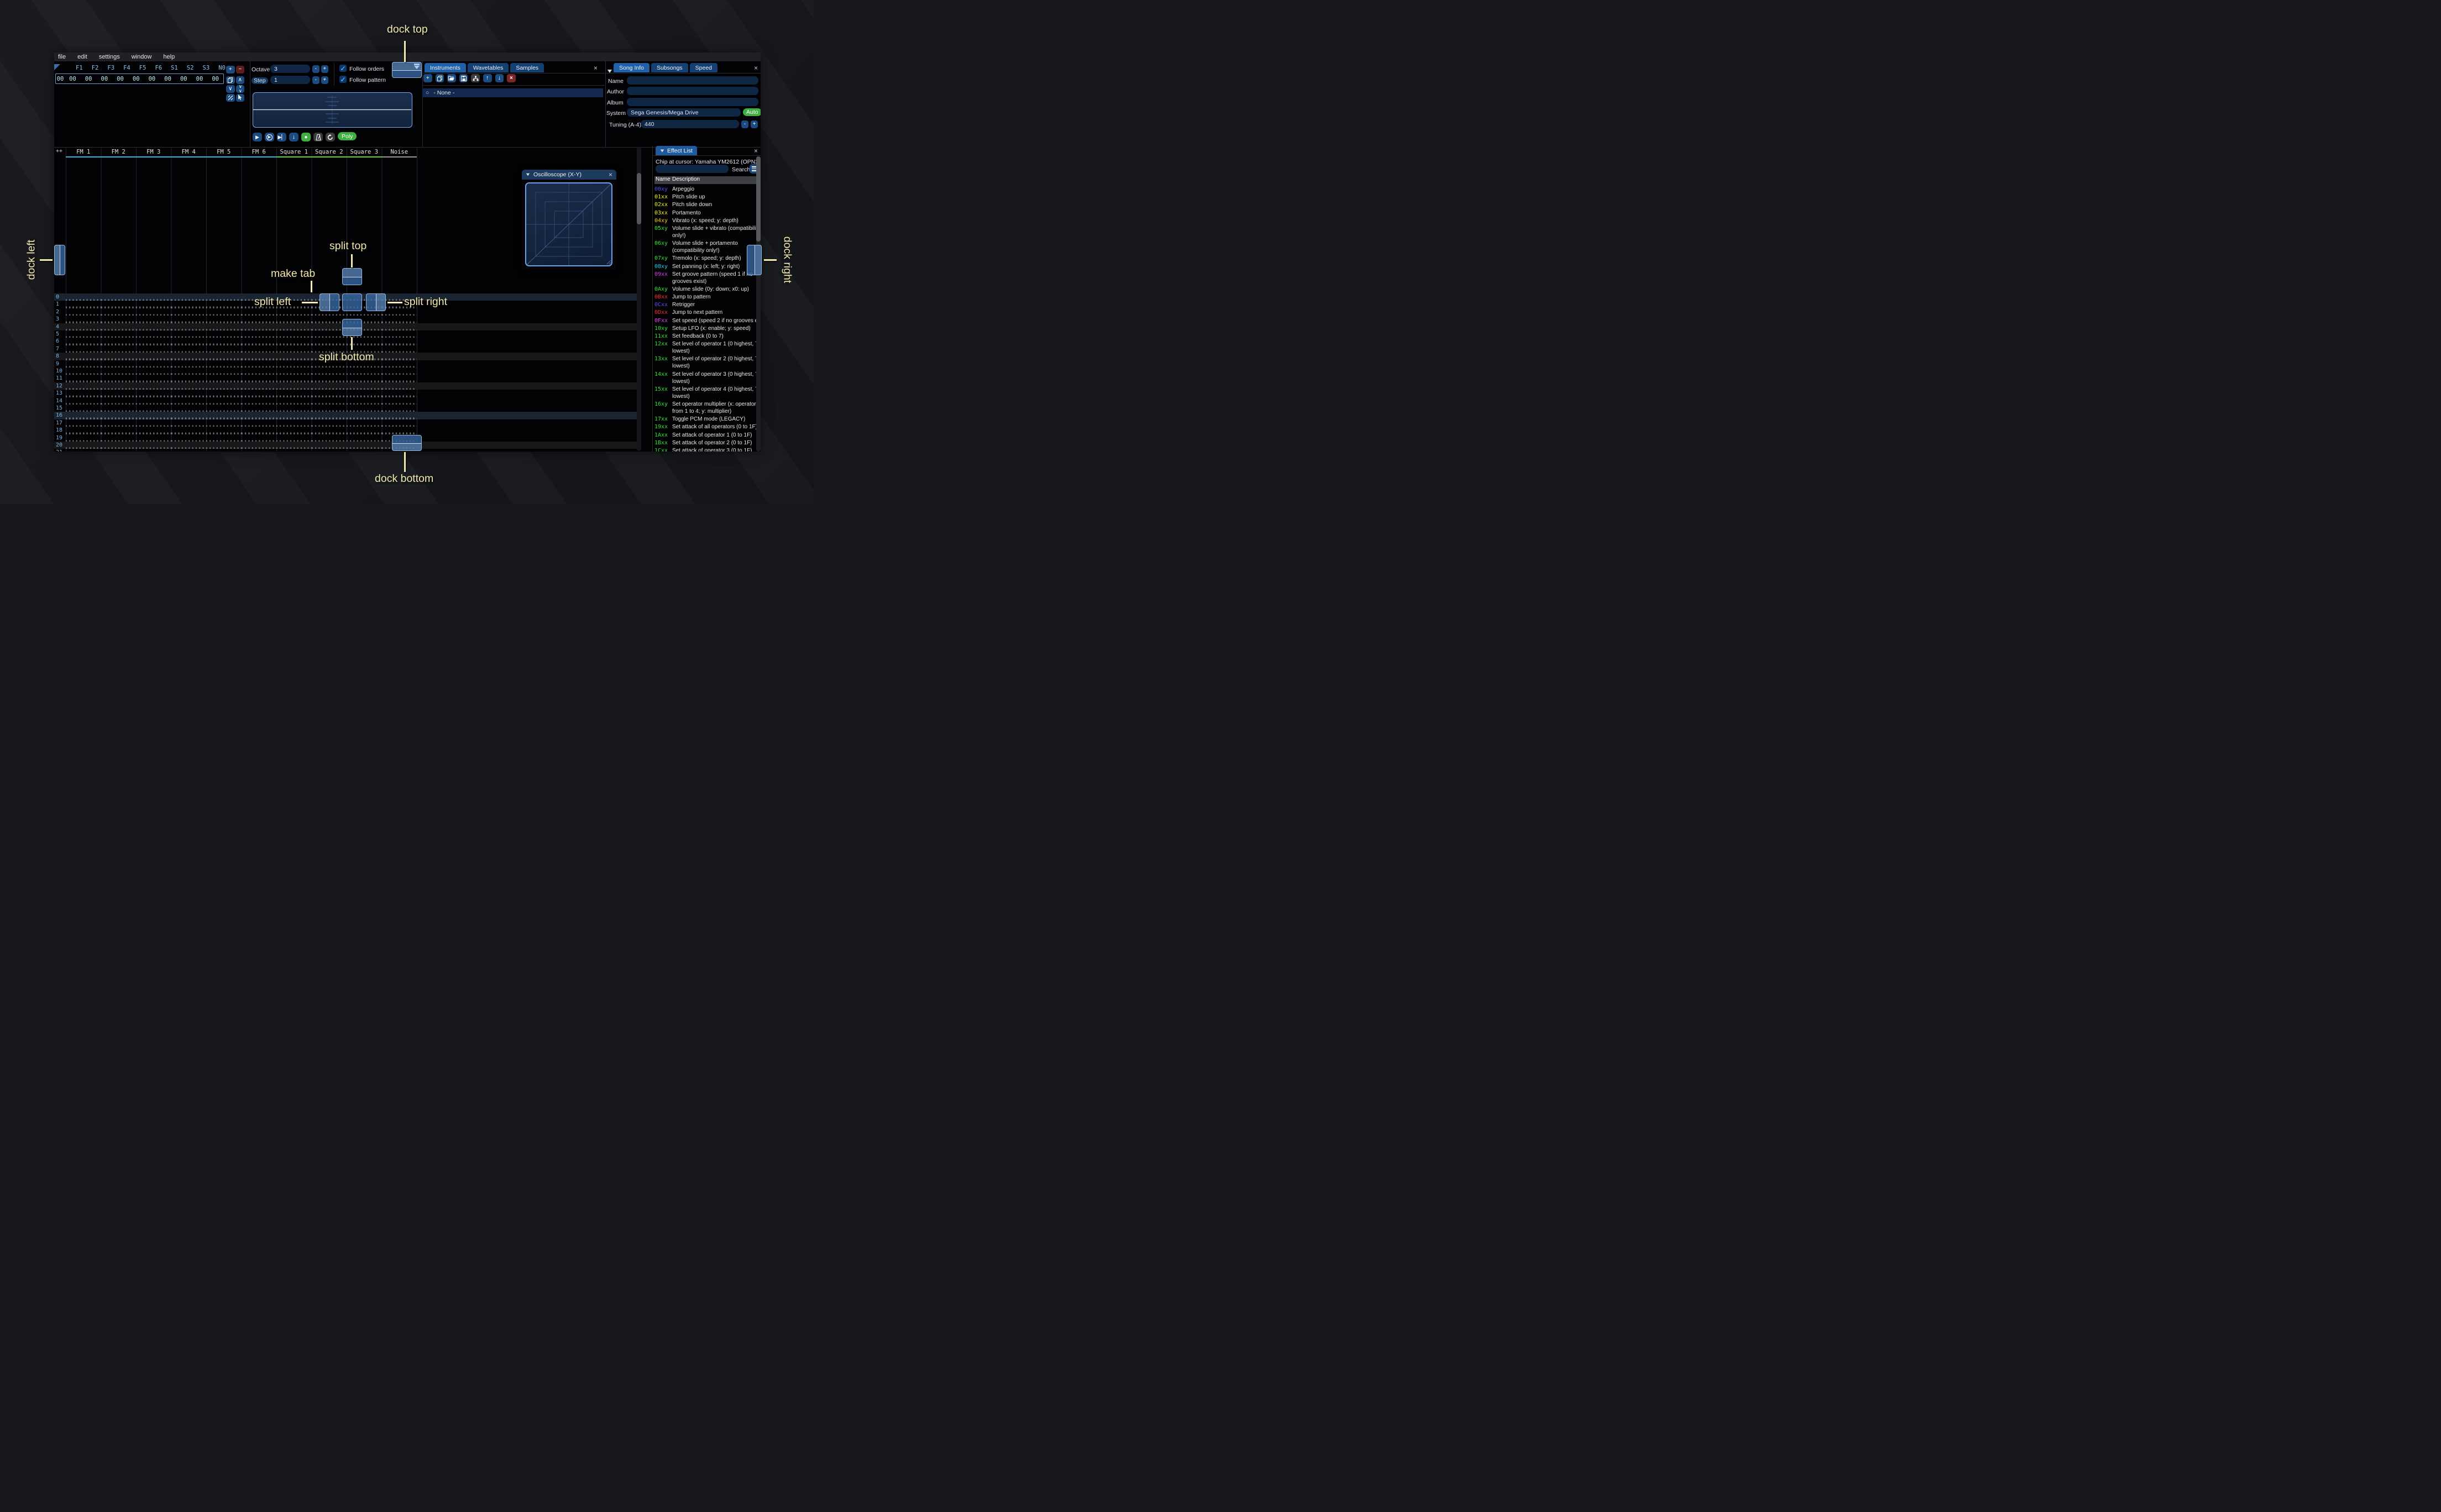 The image size is (2441, 1512). Describe the element at coordinates (318, 137) in the screenshot. I see `metronome-button` at that location.